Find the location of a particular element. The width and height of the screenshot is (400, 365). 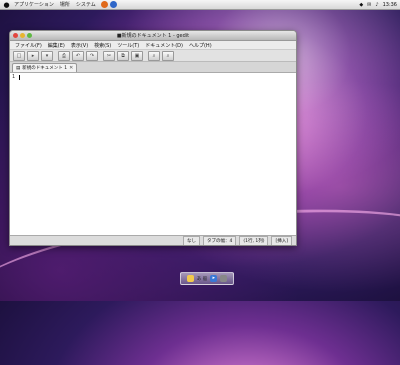

menu-view: 表示(V) is located at coordinates (79, 45).